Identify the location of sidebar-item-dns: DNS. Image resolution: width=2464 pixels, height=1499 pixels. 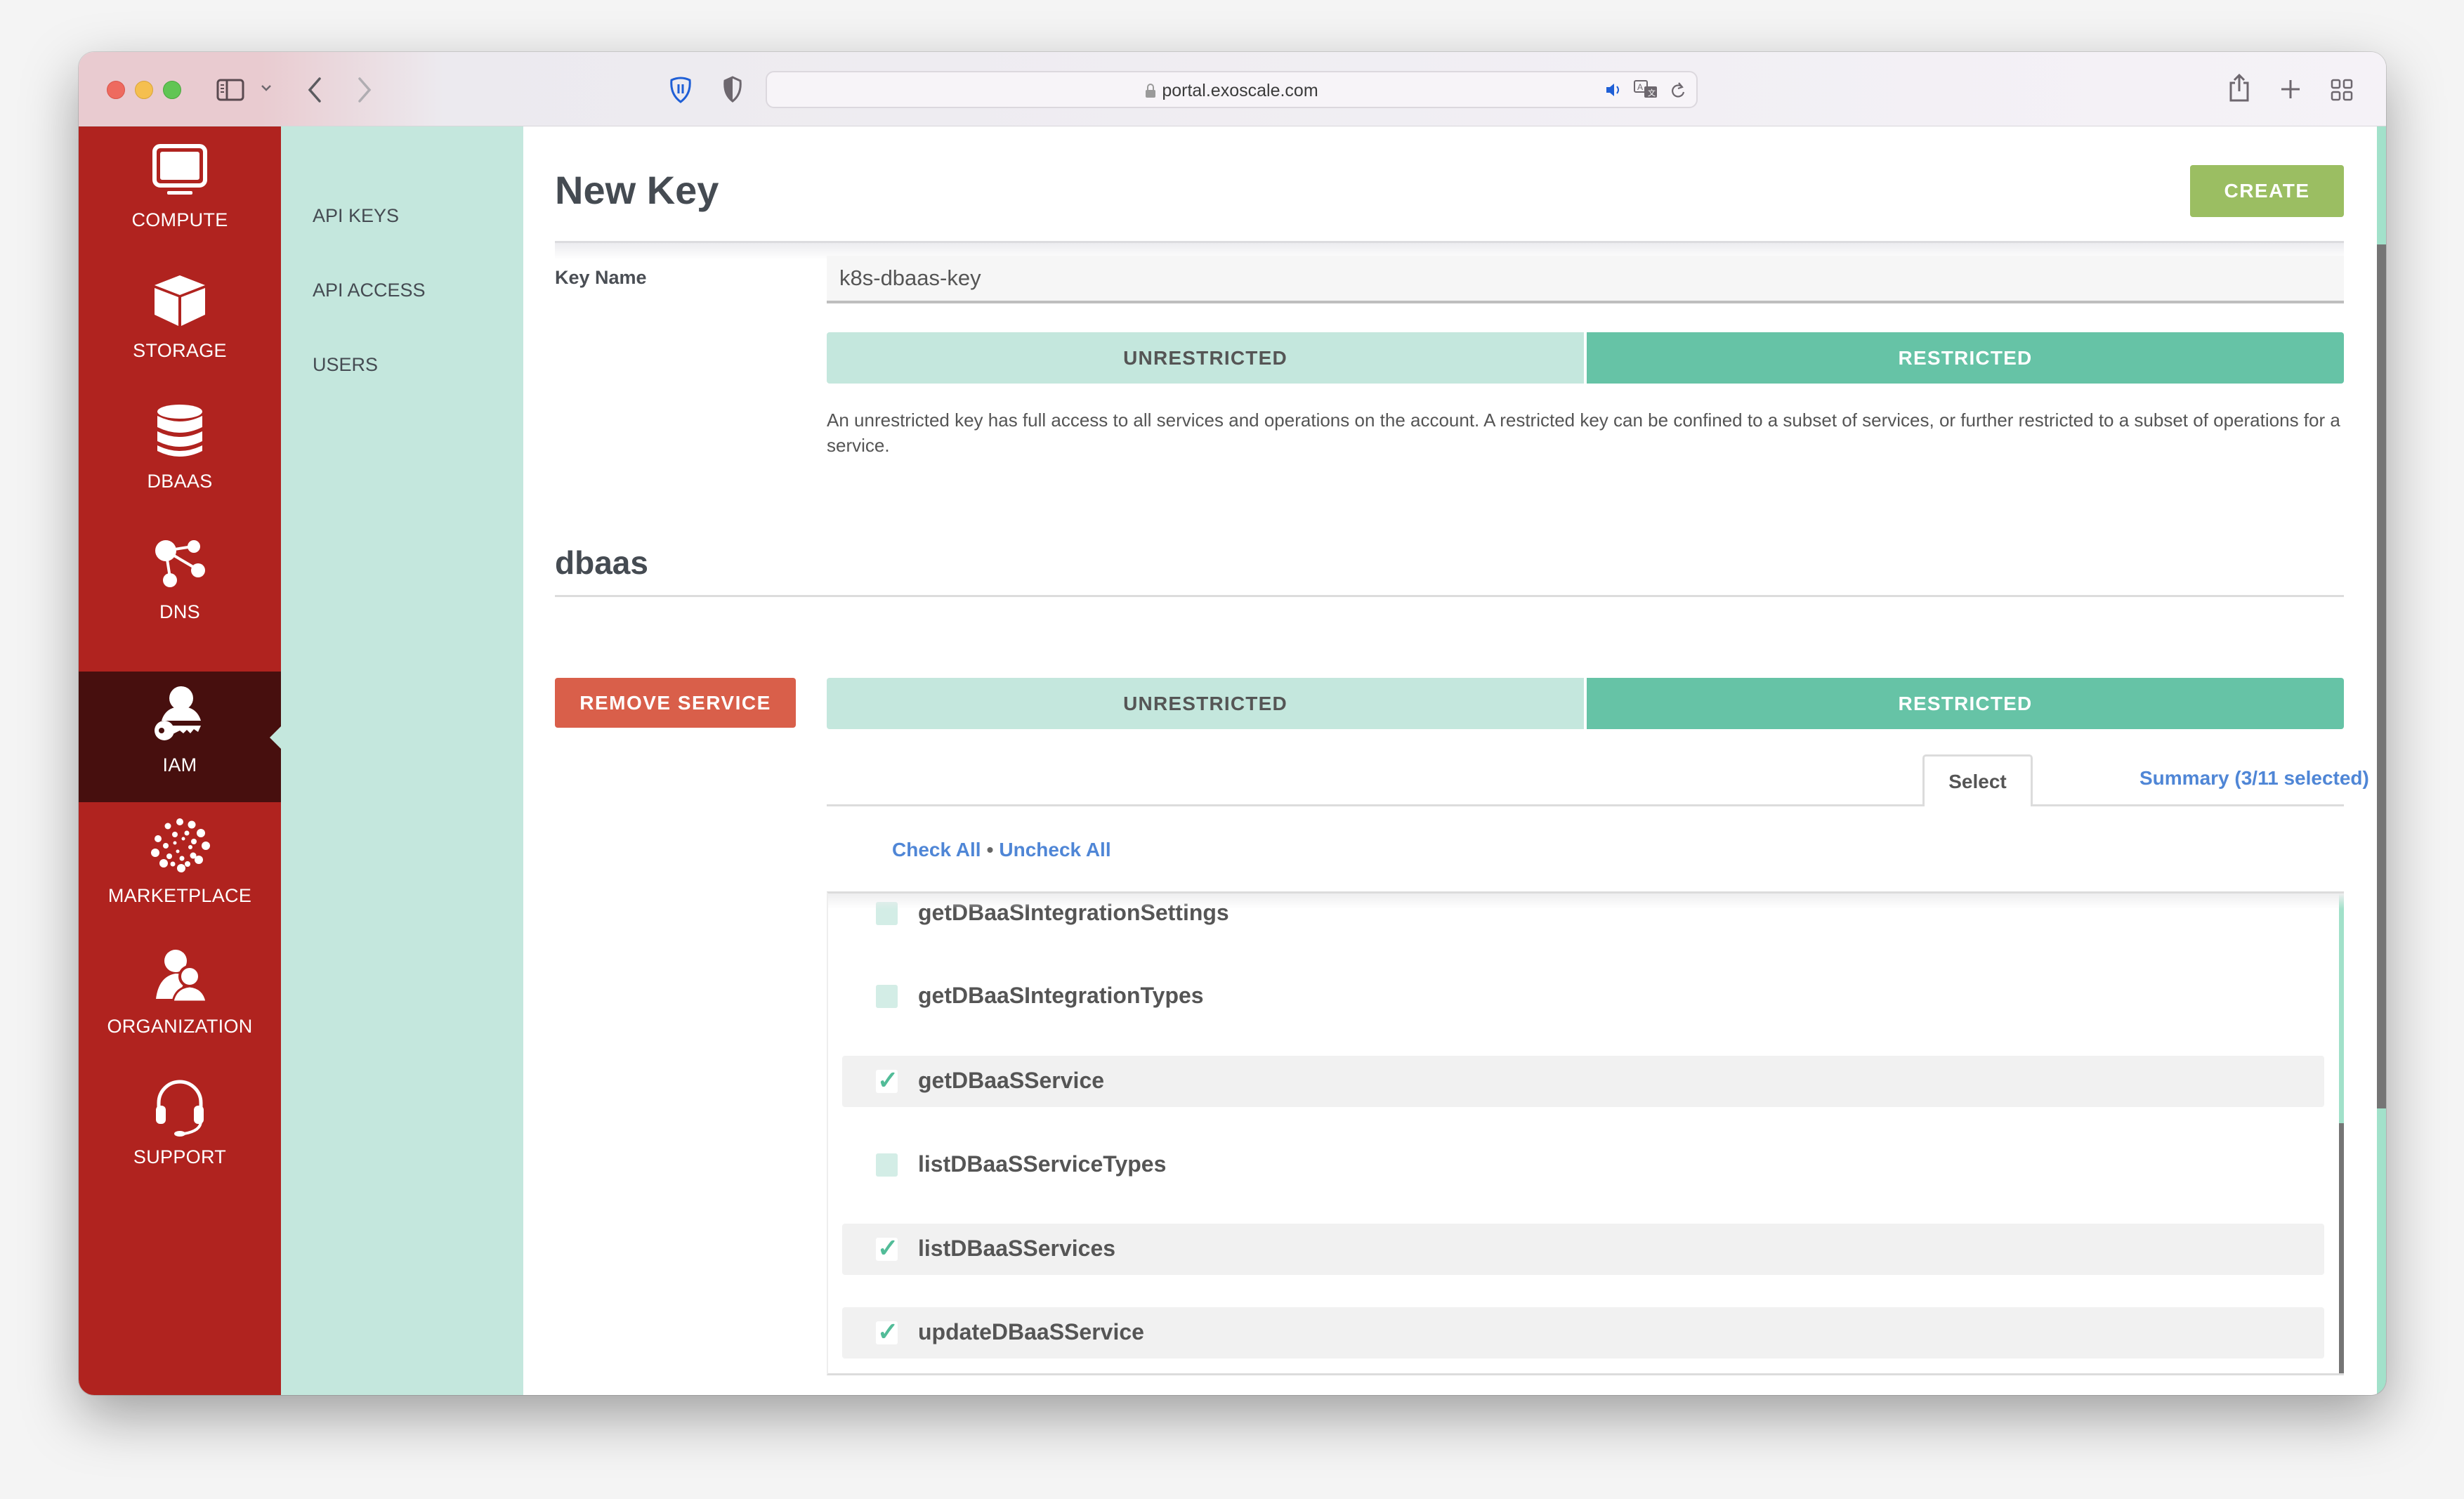
(180, 583).